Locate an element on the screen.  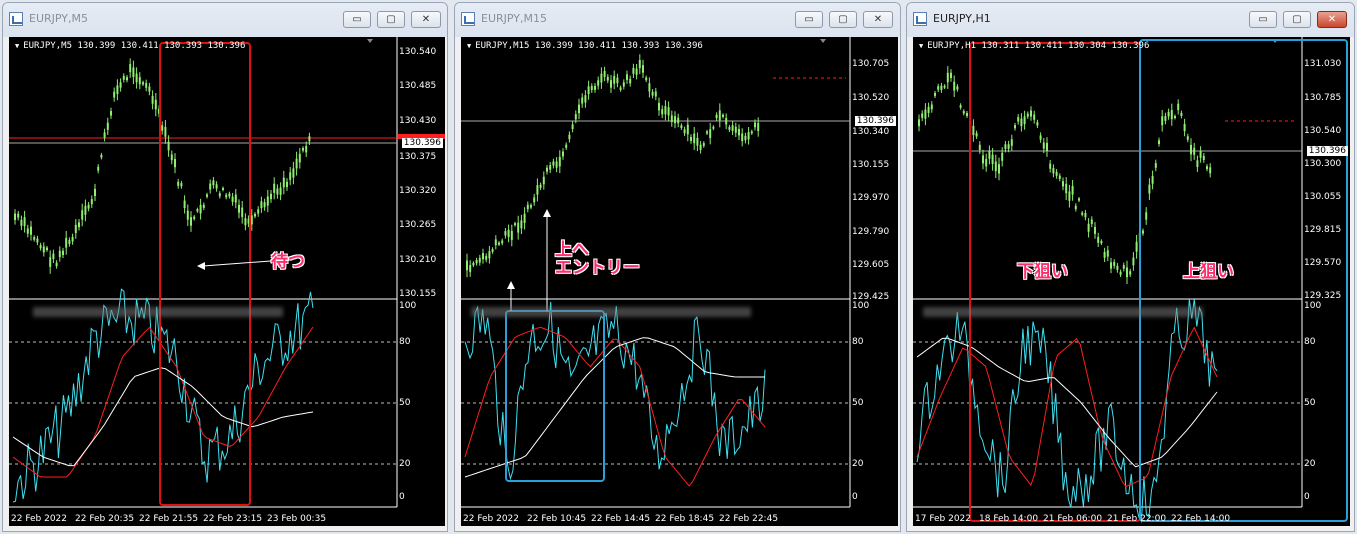
time-label: 22 Feb 14:00 is located at coordinates (1201, 519).